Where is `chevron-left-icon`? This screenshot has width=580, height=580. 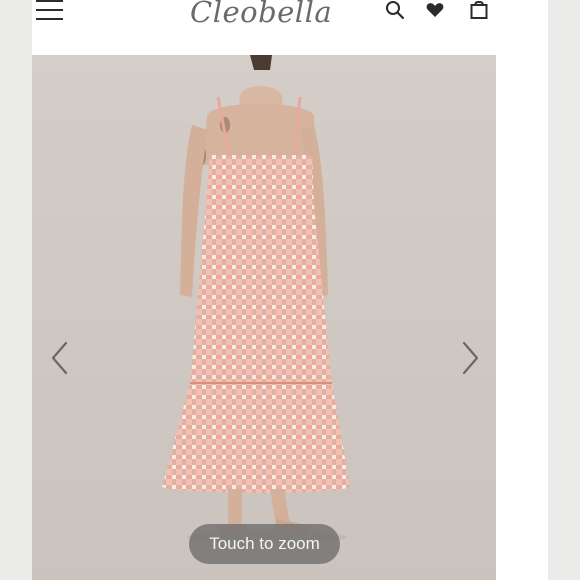 chevron-left-icon is located at coordinates (60, 358).